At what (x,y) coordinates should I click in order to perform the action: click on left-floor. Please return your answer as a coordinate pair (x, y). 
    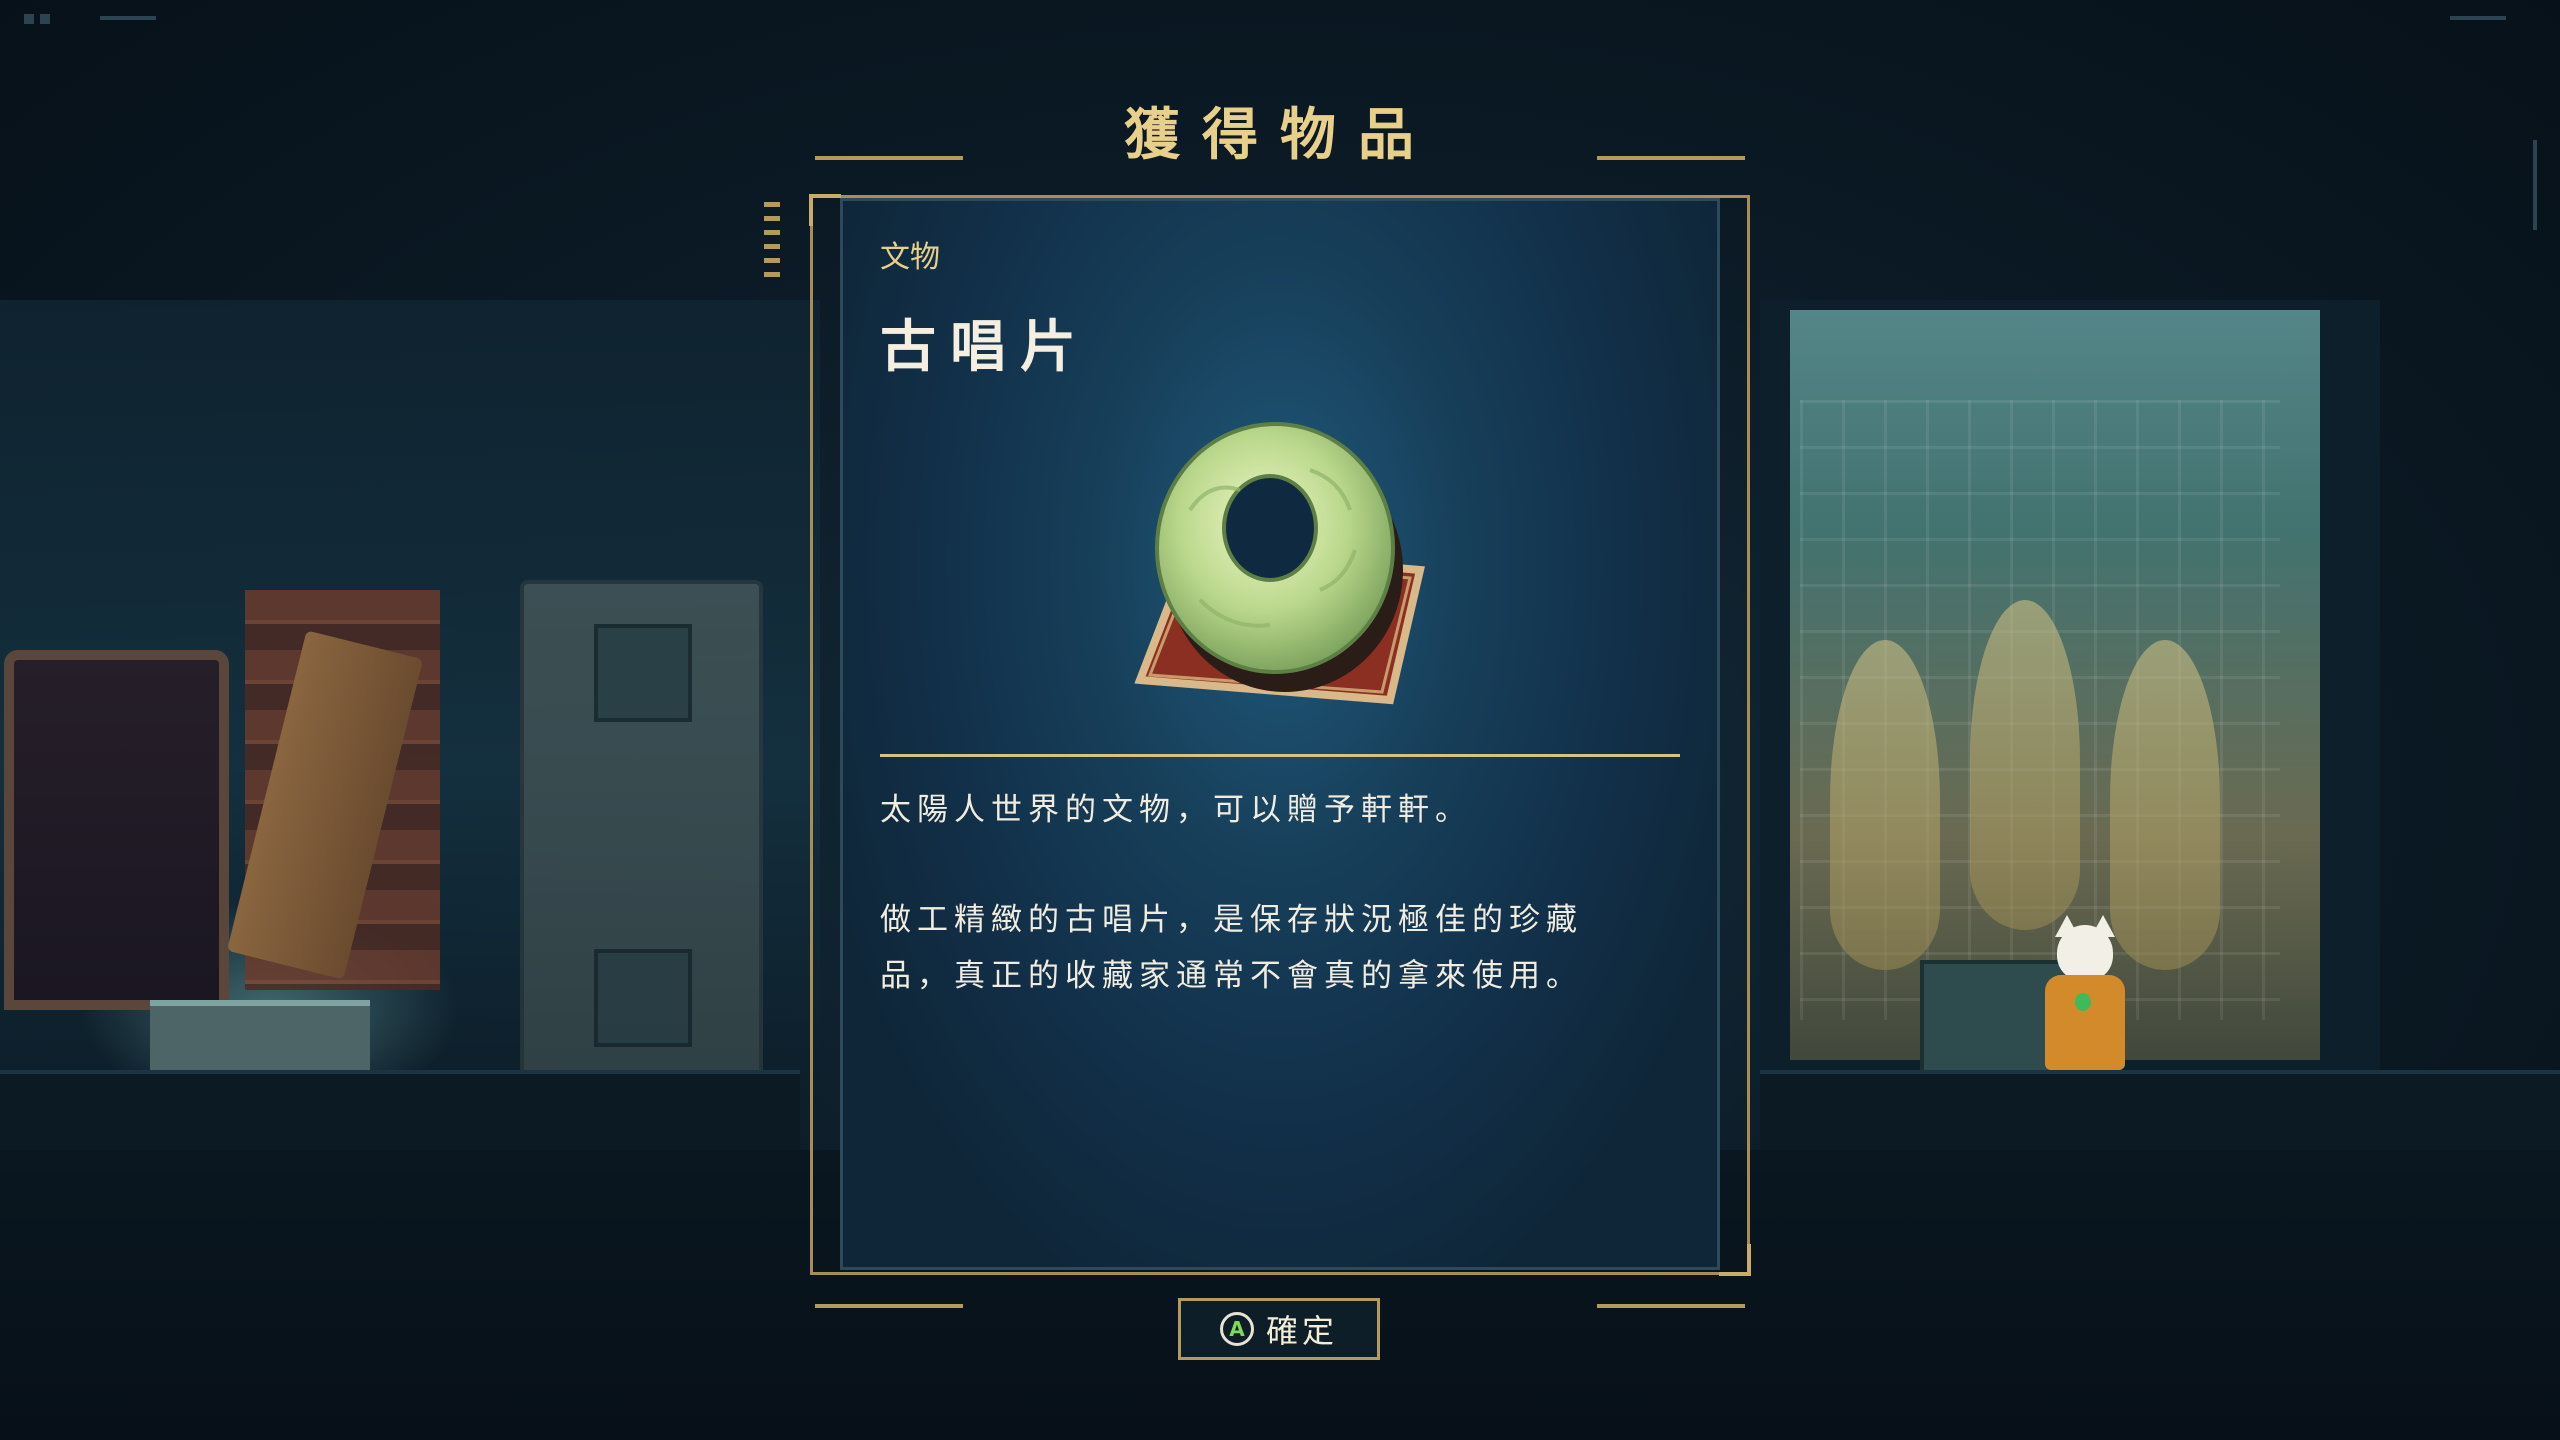
    Looking at the image, I should click on (400, 1112).